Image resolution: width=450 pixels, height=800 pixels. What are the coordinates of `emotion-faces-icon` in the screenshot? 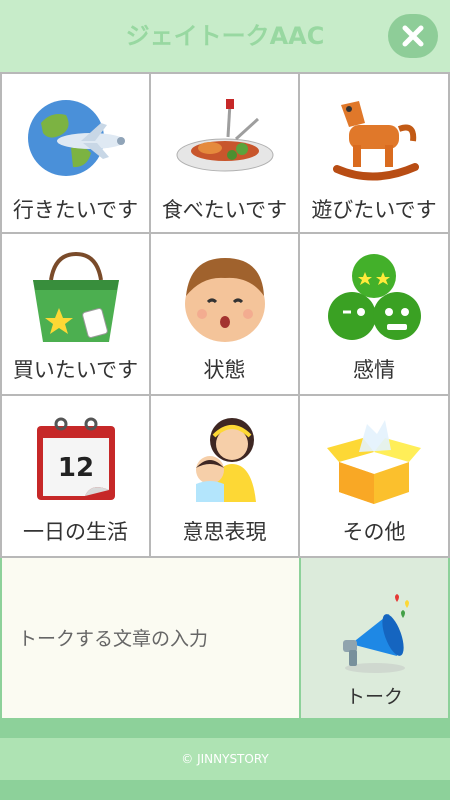 It's located at (374, 298).